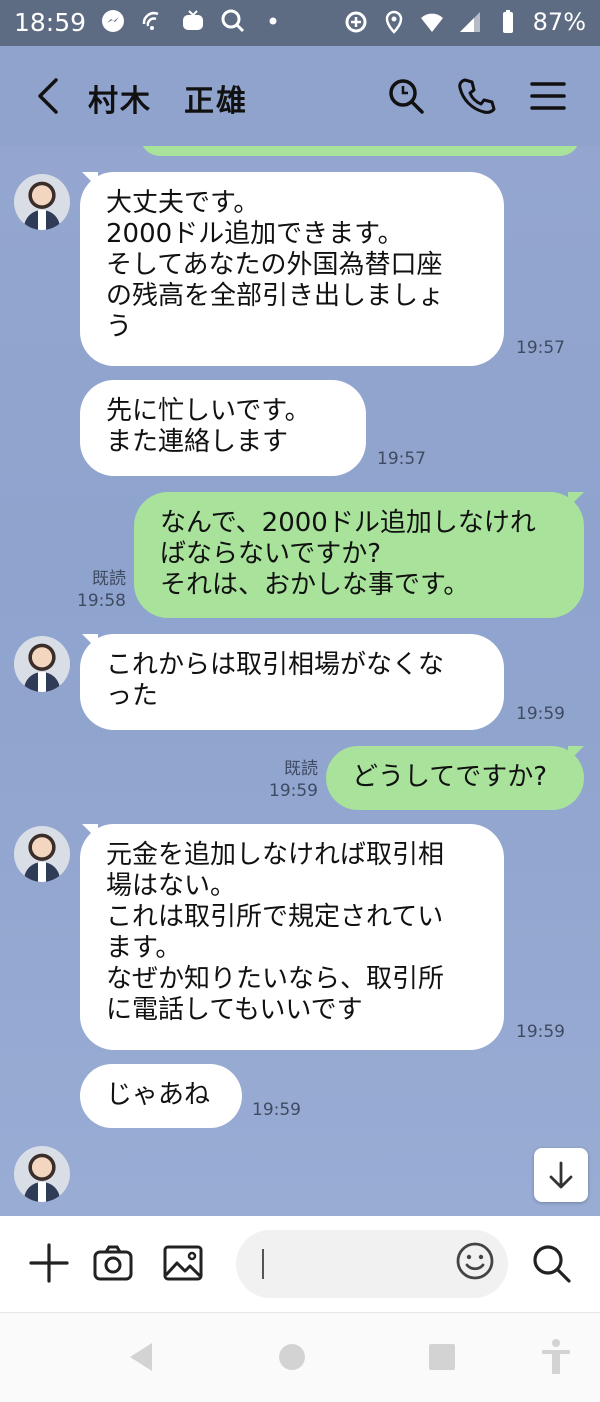 This screenshot has width=600, height=1402. Describe the element at coordinates (113, 1263) in the screenshot. I see `camera-icon` at that location.